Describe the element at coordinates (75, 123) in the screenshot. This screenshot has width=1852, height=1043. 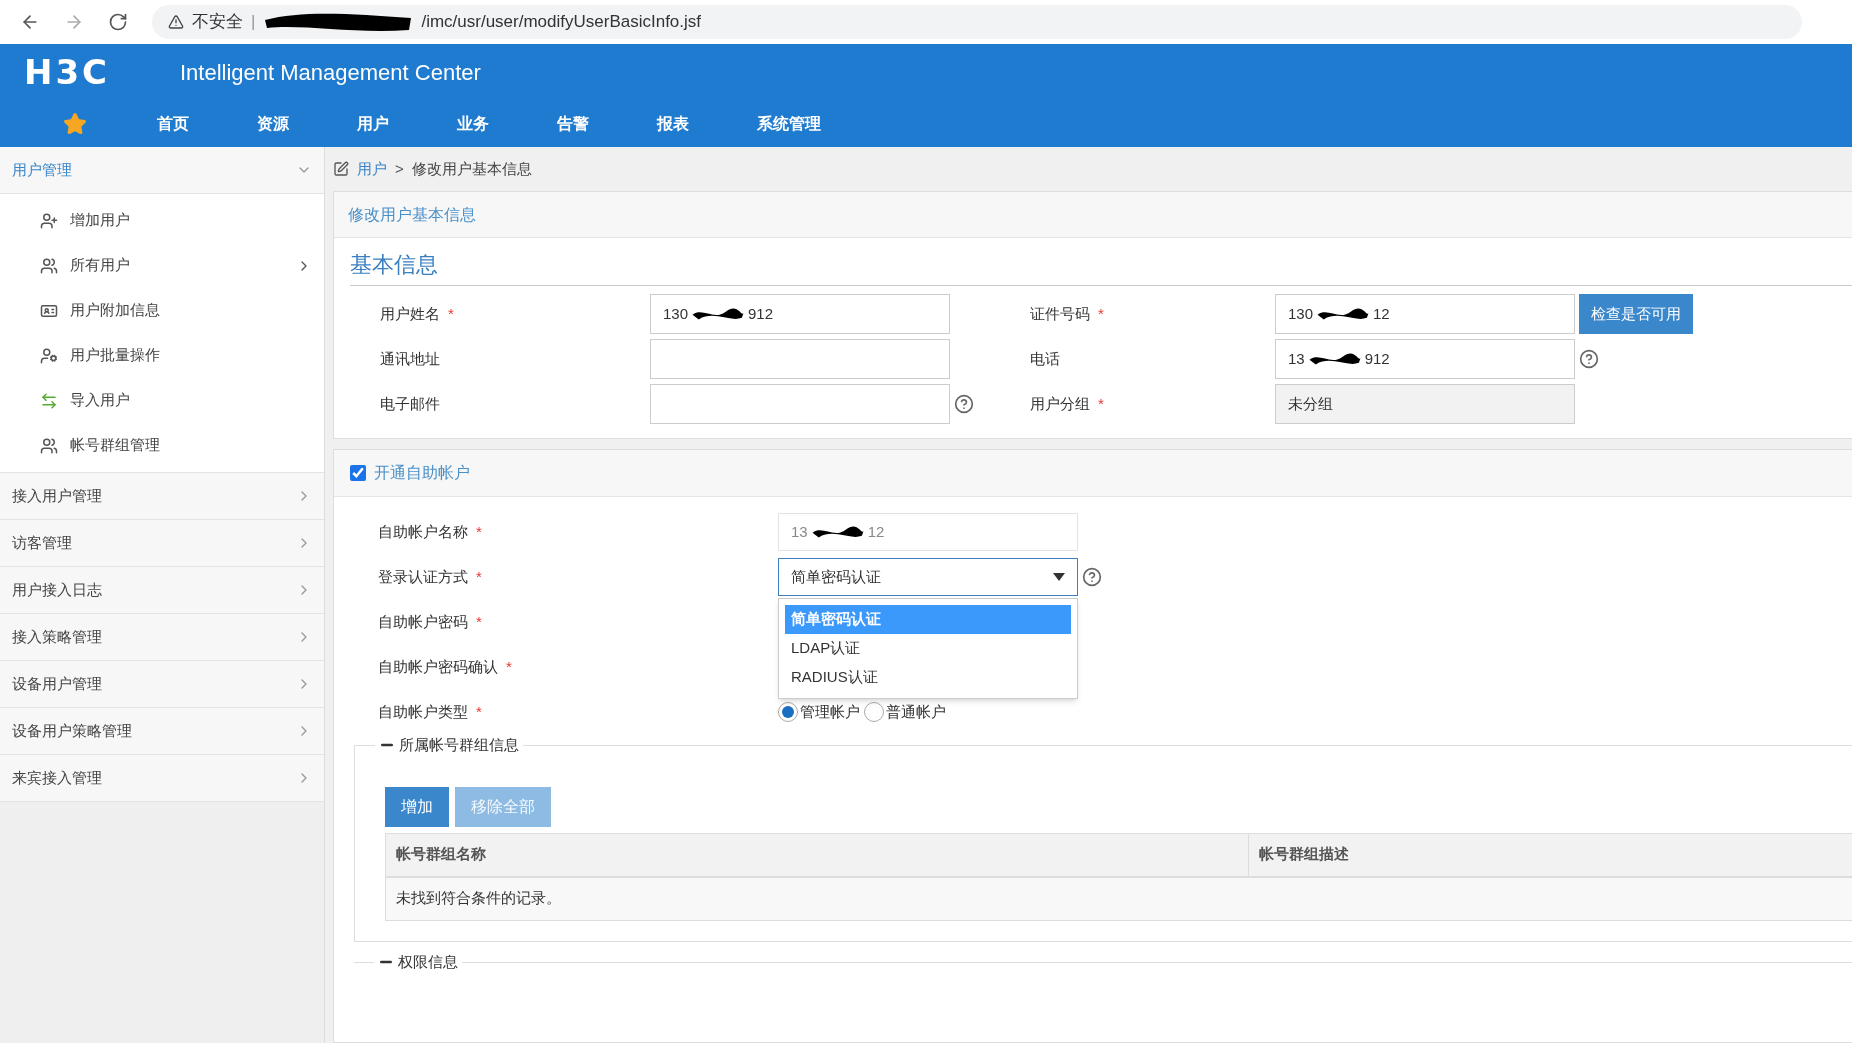
I see `star-icon` at that location.